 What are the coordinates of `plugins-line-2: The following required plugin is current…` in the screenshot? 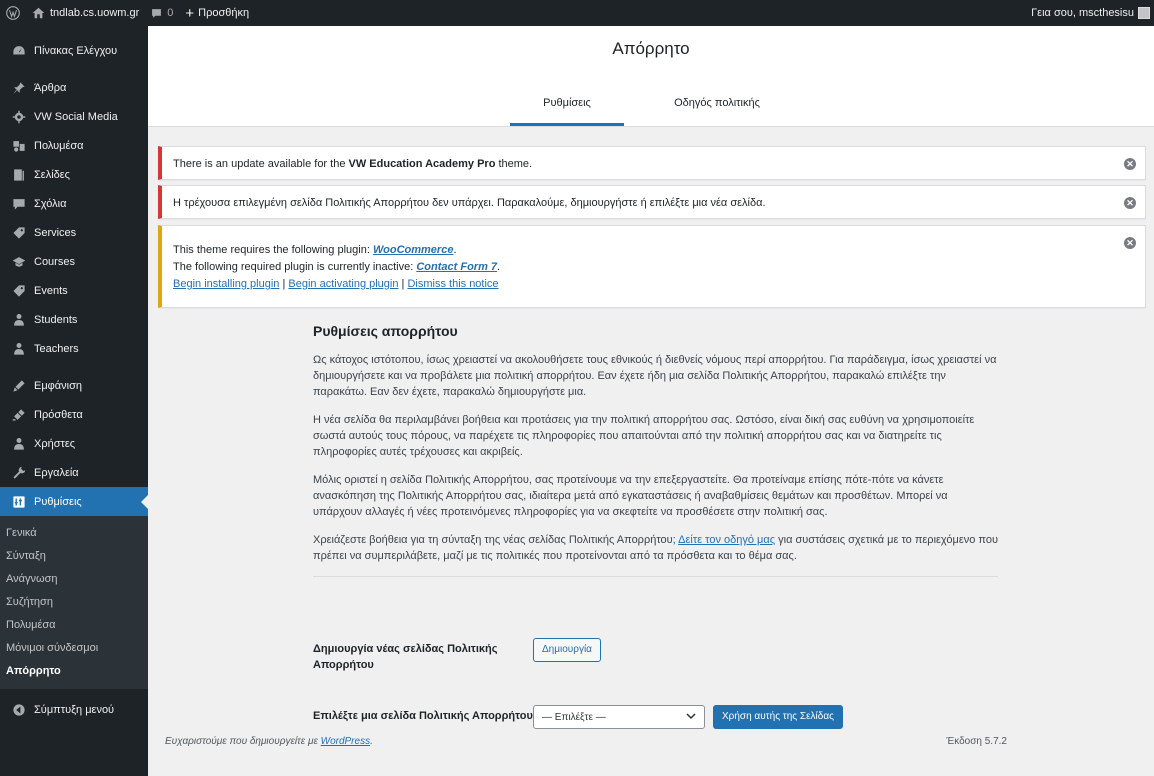 It's located at (659, 267).